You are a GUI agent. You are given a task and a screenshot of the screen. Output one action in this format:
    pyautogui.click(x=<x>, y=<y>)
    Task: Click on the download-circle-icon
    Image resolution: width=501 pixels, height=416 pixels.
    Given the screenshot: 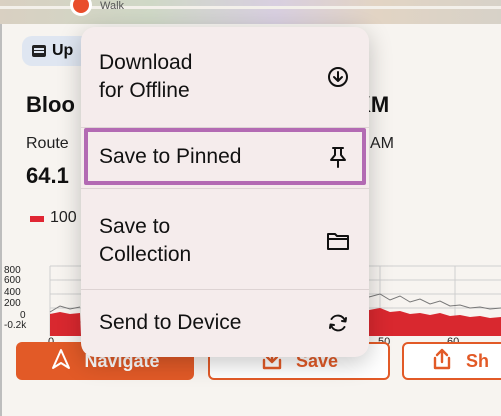 What is the action you would take?
    pyautogui.click(x=338, y=77)
    